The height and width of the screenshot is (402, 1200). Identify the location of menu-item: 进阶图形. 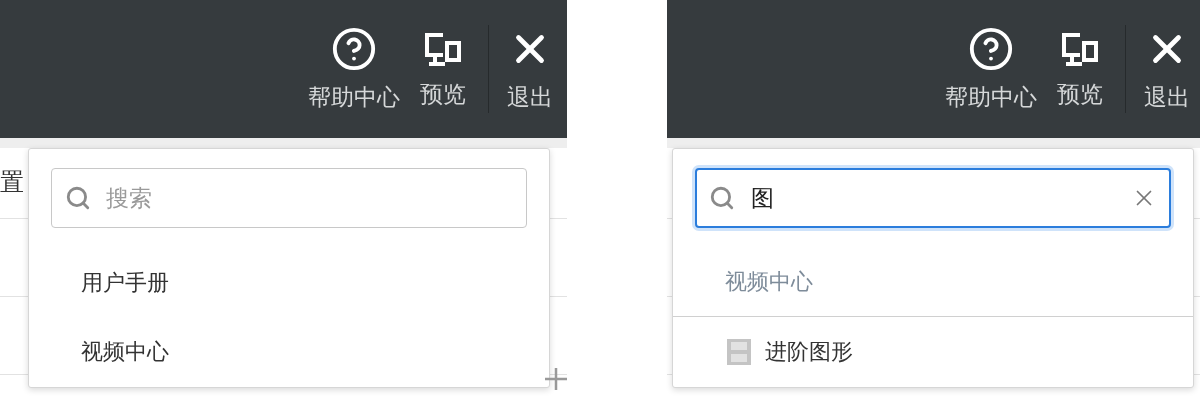
(933, 352).